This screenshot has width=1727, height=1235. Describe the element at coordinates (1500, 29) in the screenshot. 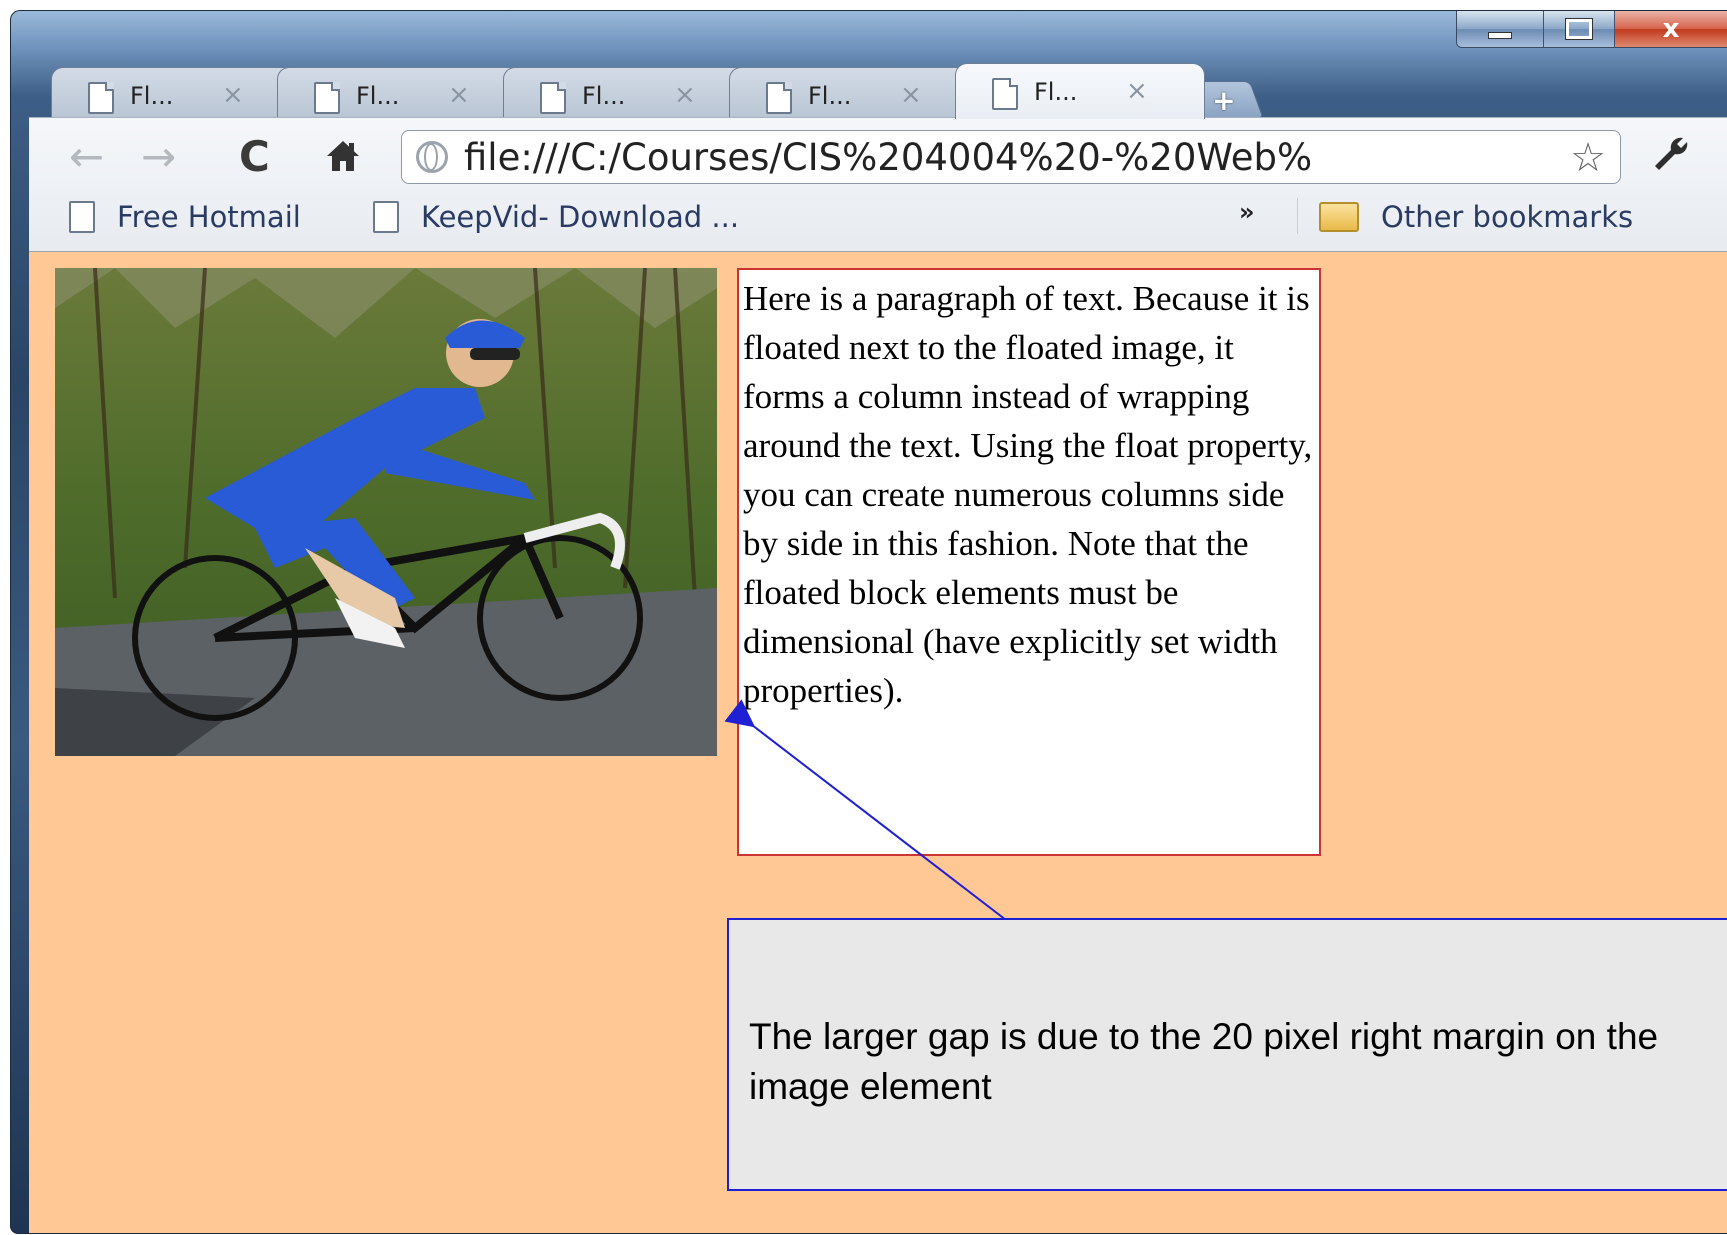

I see `minimize-button` at that location.